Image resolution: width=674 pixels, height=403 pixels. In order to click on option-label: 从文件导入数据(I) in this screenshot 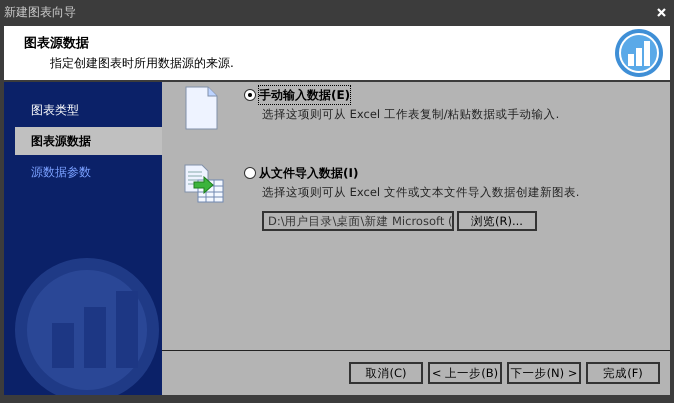, I will do `click(308, 173)`.